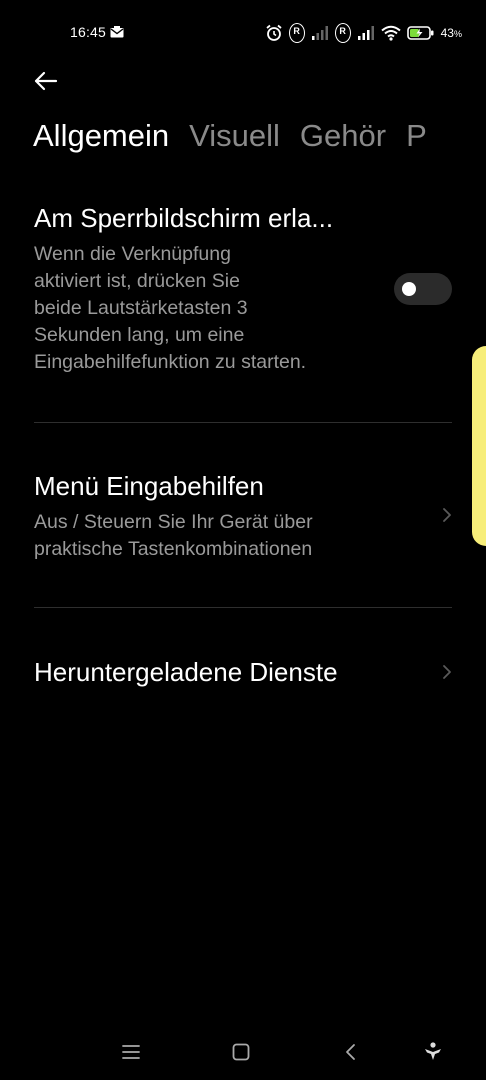 This screenshot has width=486, height=1080. Describe the element at coordinates (343, 136) in the screenshot. I see `tab-gehoer: Gehör` at that location.